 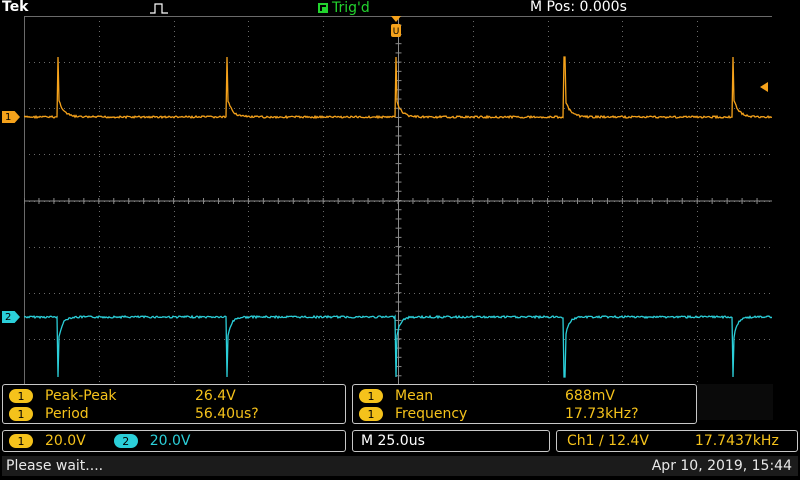 I want to click on measurement-label: Peak-Peak, so click(x=81, y=396).